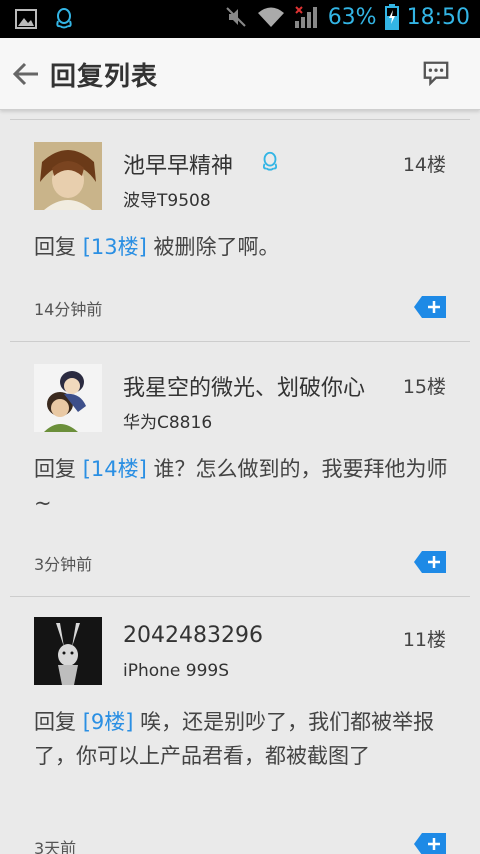 The width and height of the screenshot is (480, 854). I want to click on comment-button, so click(437, 74).